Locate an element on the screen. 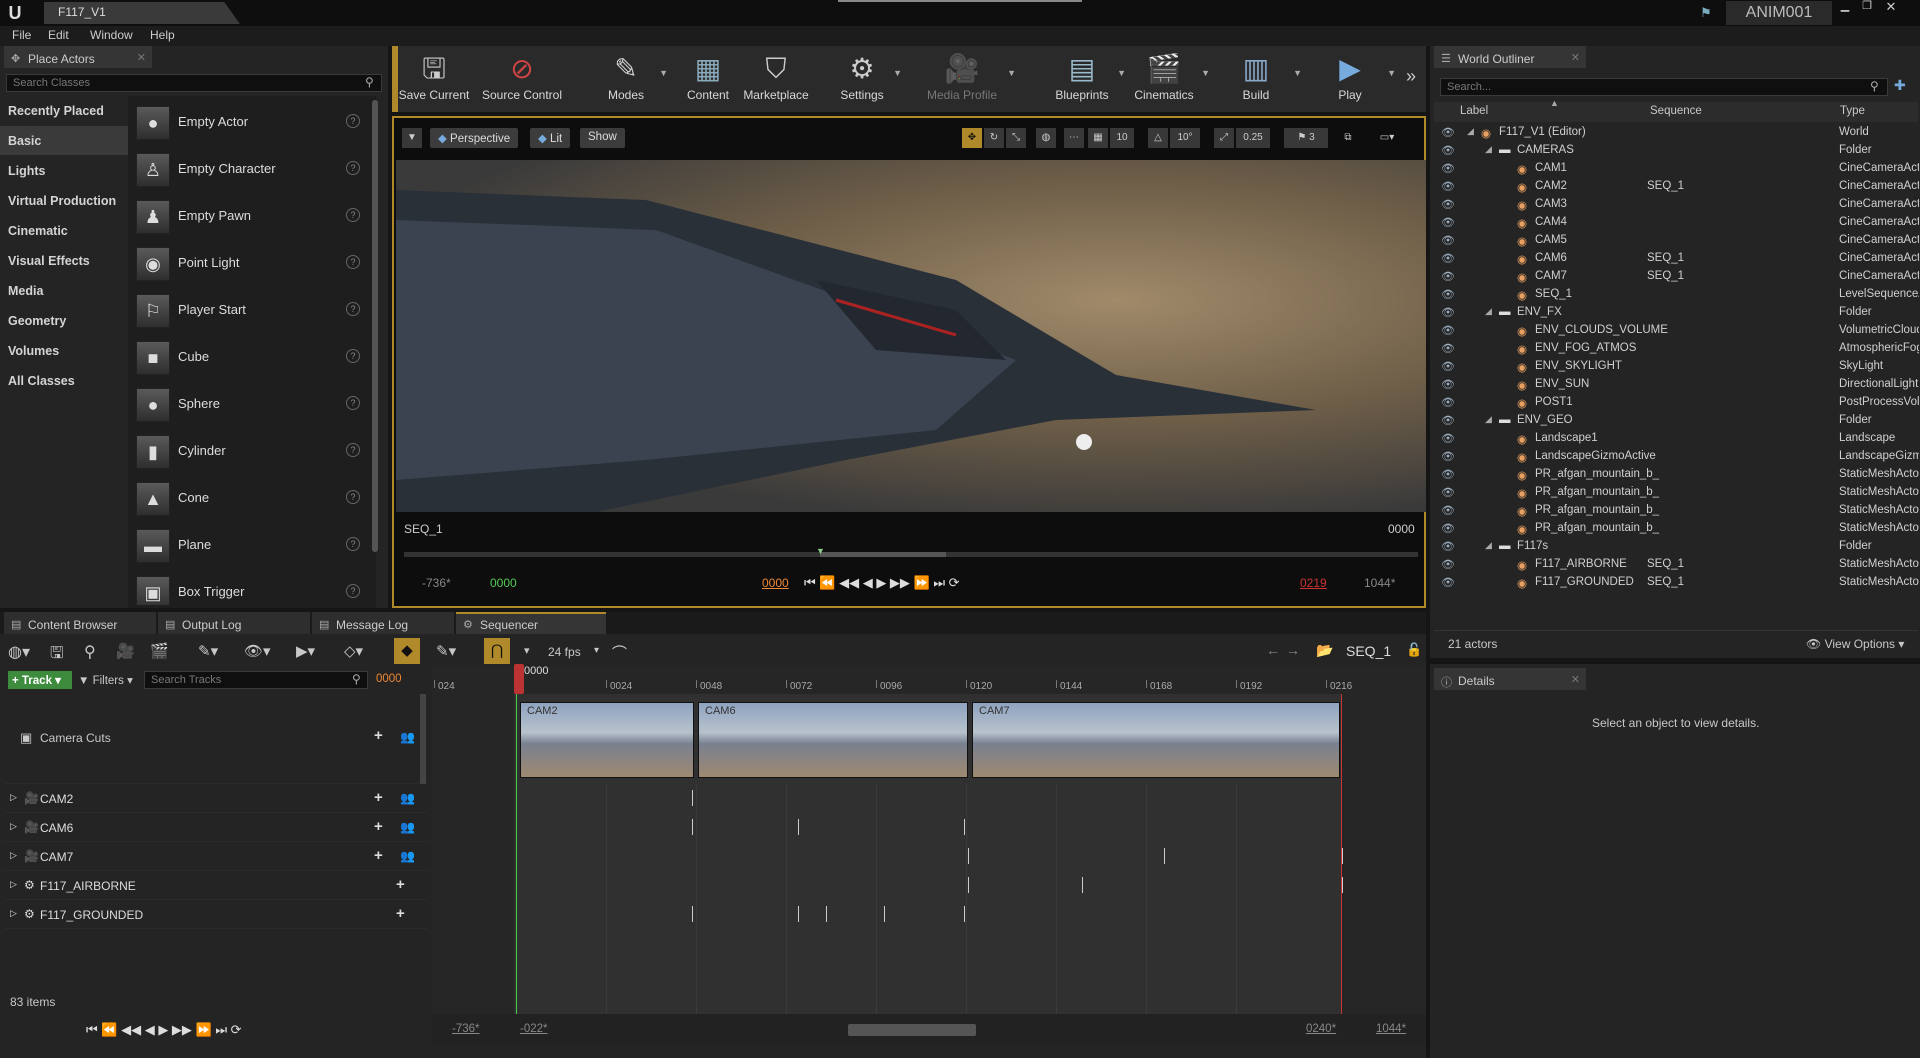 This screenshot has height=1058, width=1920. source-control-button: ⊘ Source Control is located at coordinates (522, 79).